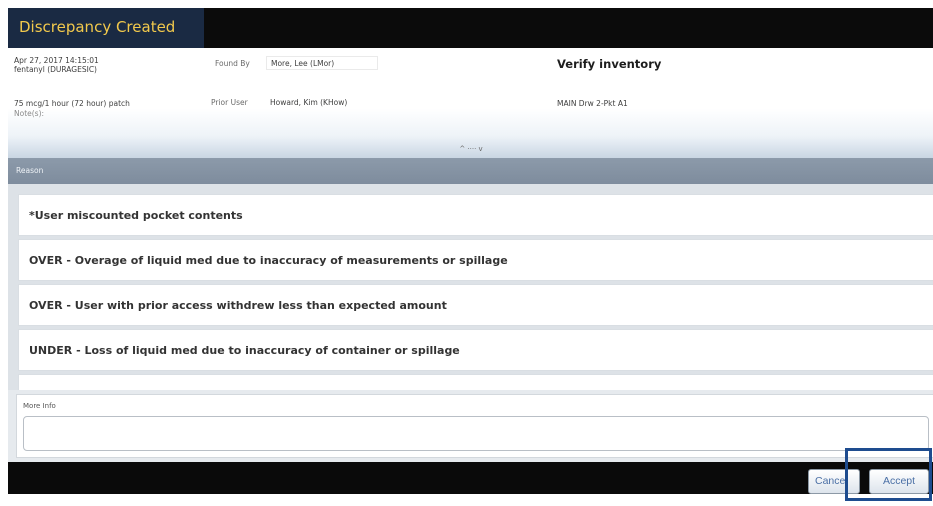  I want to click on dialog-title: Discrepancy Created, so click(97, 27).